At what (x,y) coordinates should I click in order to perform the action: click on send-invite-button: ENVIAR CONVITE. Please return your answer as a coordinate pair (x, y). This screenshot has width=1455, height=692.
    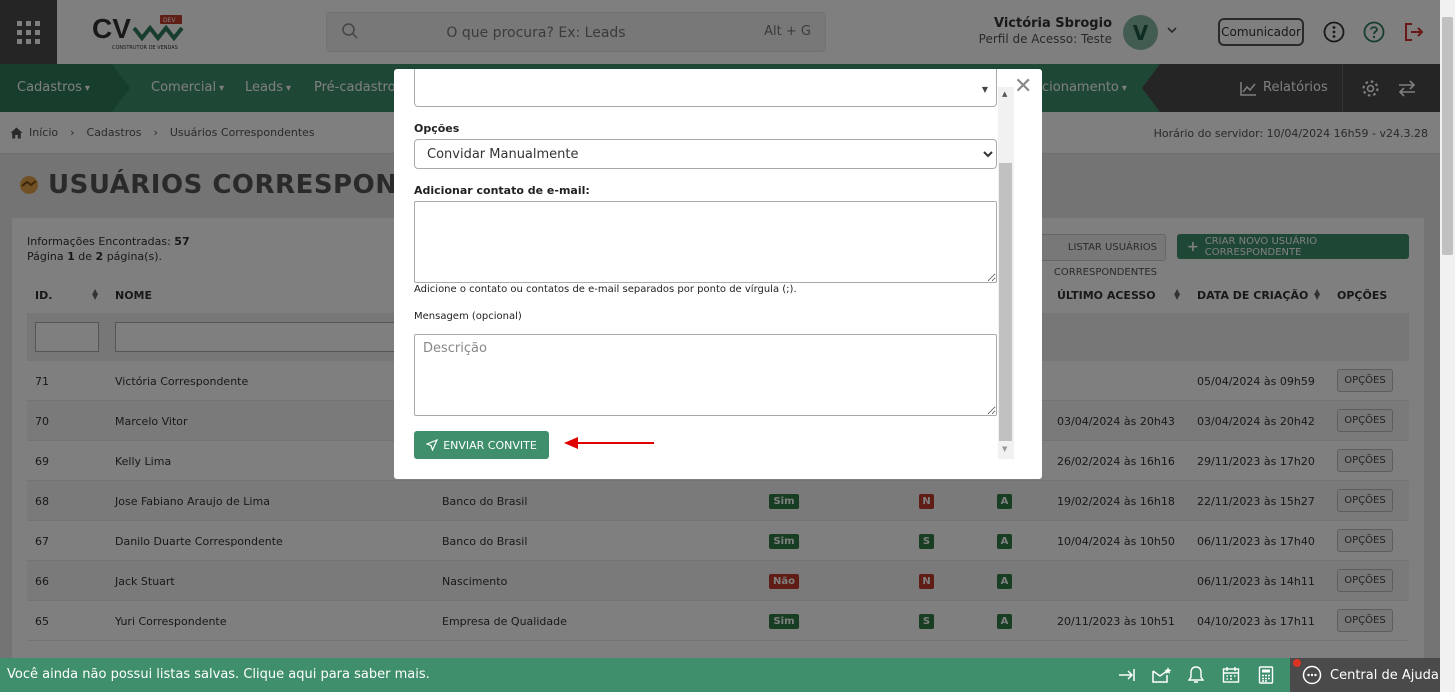
    Looking at the image, I should click on (481, 445).